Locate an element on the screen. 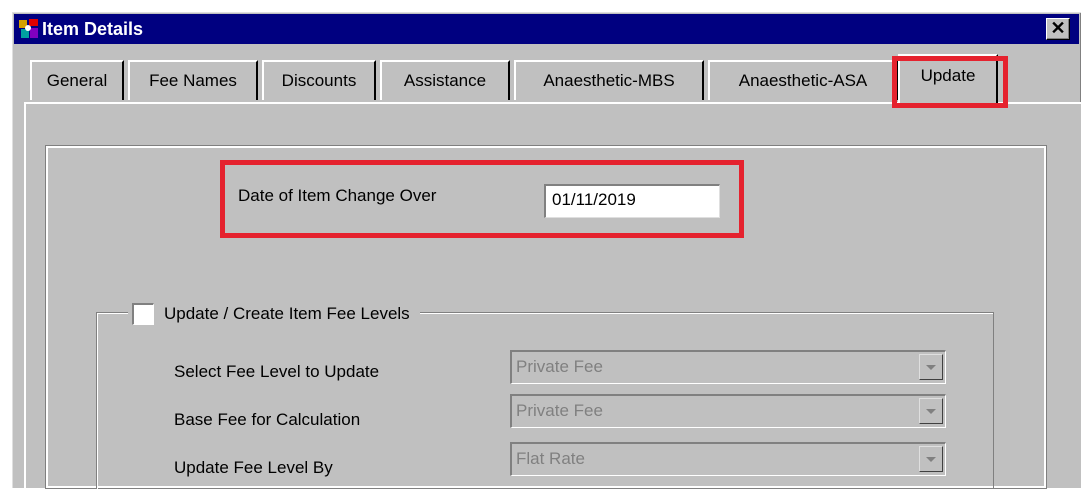 The height and width of the screenshot is (489, 1081). base-fee-dropdown: Private Fee is located at coordinates (728, 411).